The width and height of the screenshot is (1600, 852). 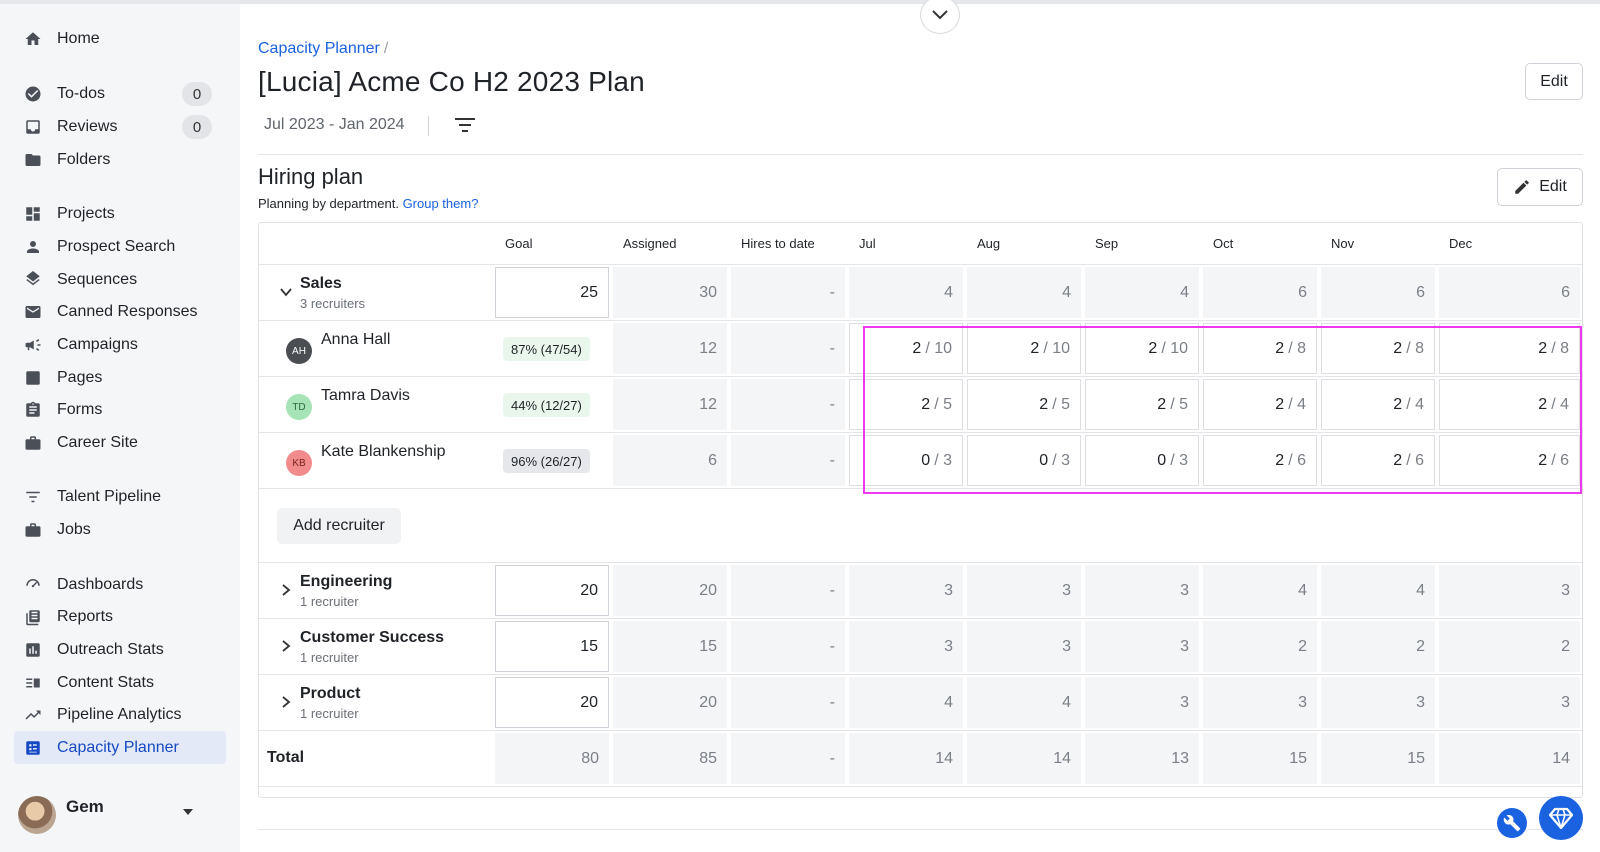 What do you see at coordinates (33, 39) in the screenshot?
I see `home-icon` at bounding box center [33, 39].